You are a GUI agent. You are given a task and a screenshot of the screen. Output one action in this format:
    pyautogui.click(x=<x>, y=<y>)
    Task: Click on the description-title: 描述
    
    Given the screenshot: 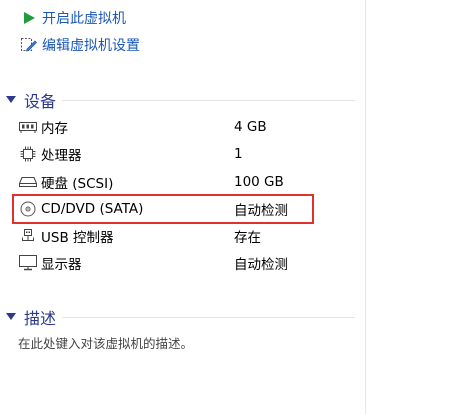 What is the action you would take?
    pyautogui.click(x=40, y=318)
    